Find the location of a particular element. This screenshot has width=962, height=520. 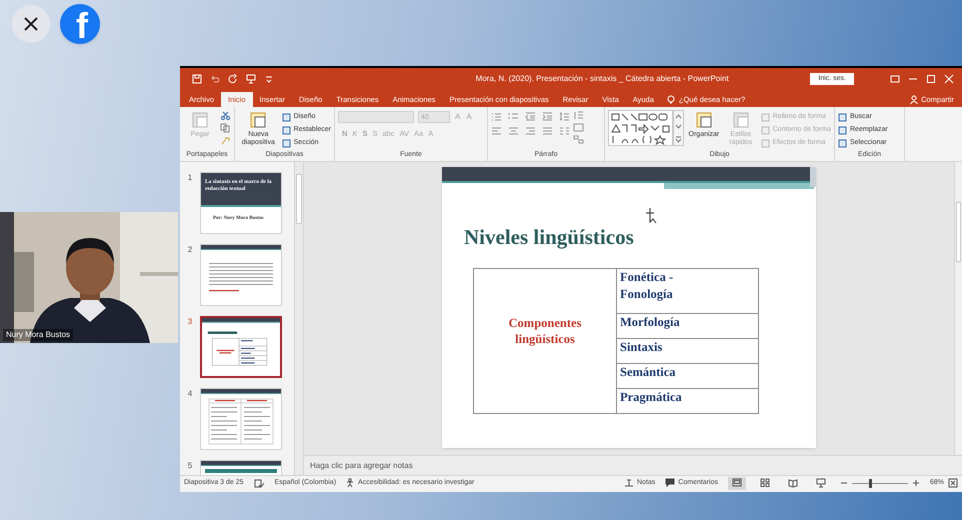

align-center-icon is located at coordinates (513, 131).